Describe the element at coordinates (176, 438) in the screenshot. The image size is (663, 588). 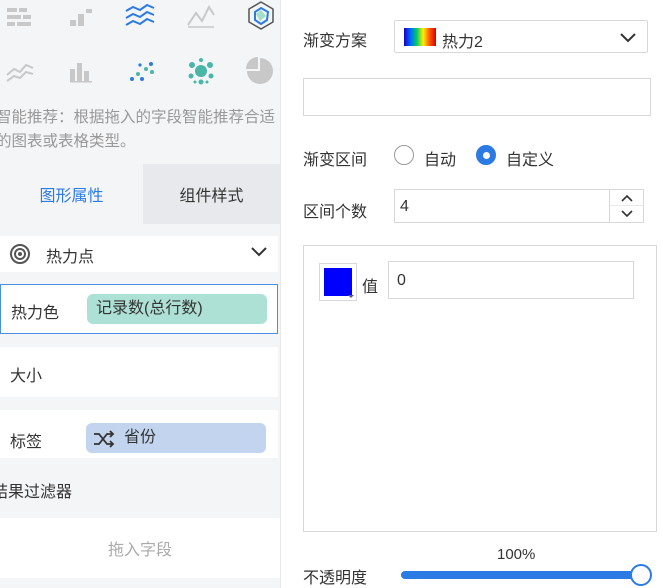
I see `label-field-pill: 省份` at that location.